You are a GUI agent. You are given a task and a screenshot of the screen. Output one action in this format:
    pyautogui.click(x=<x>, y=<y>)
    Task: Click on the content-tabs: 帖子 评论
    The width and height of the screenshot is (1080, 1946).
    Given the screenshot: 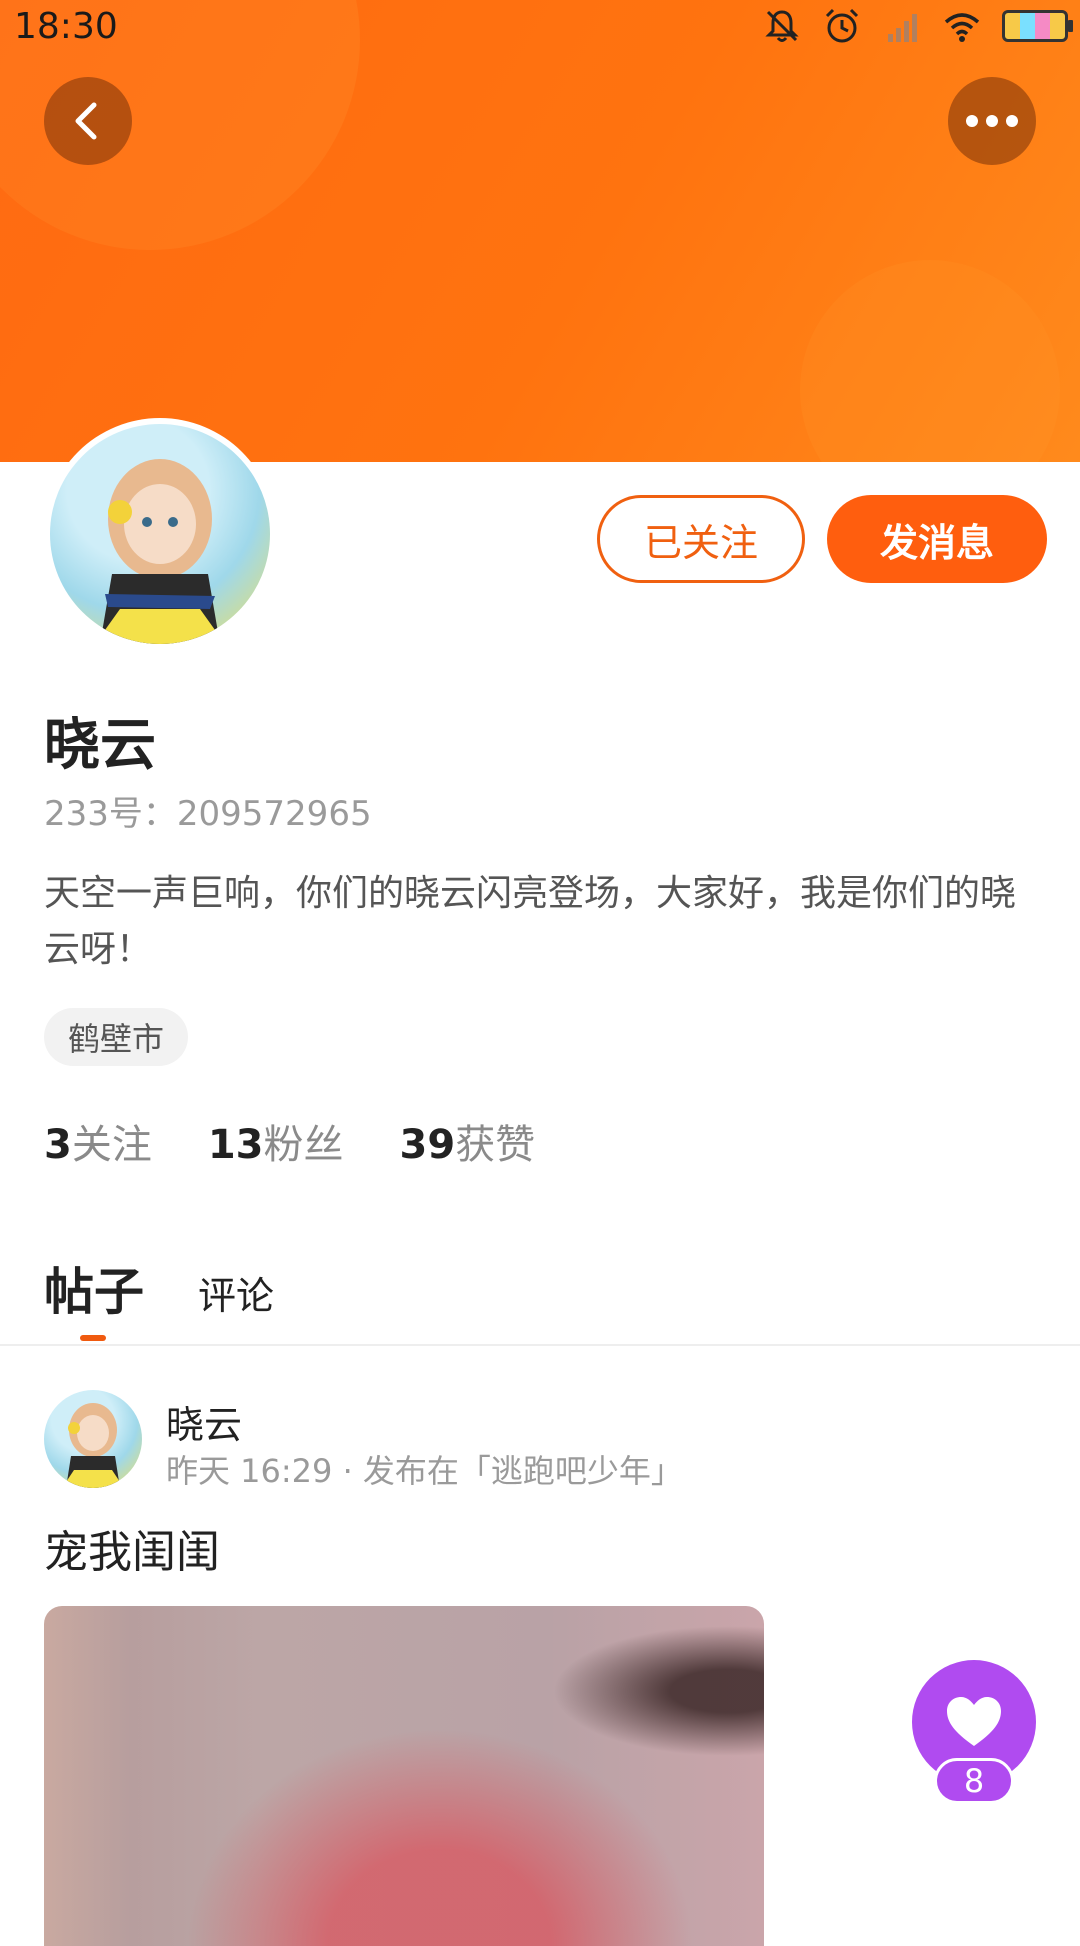 What is the action you would take?
    pyautogui.click(x=159, y=1288)
    